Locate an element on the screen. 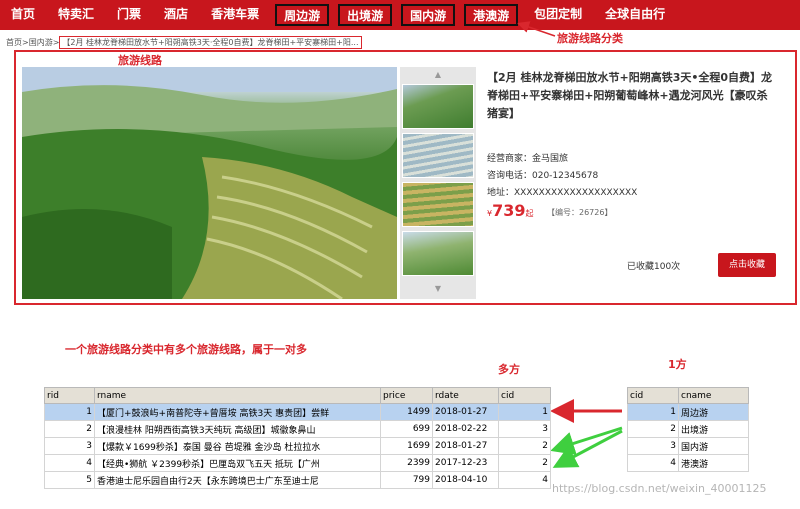  cell-price: 2399 is located at coordinates (406, 463).